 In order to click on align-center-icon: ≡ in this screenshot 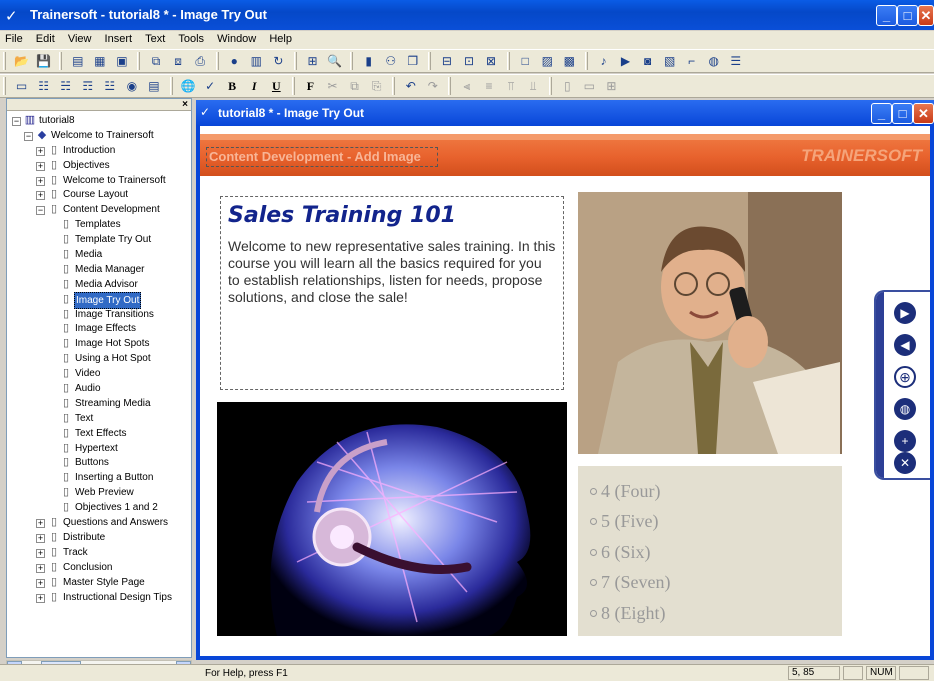, I will do `click(489, 86)`.